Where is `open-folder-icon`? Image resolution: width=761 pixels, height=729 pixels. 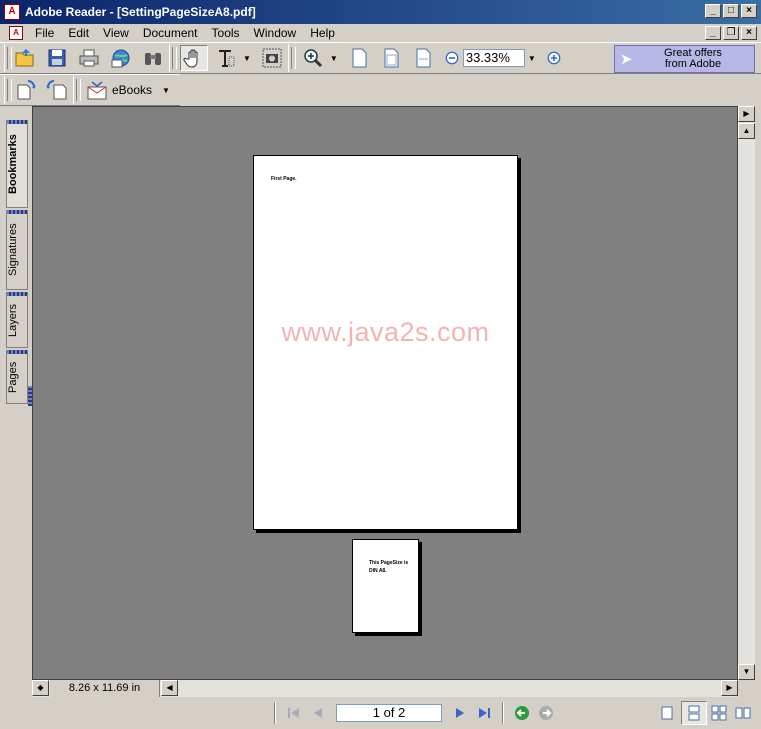
open-folder-icon is located at coordinates (24, 58).